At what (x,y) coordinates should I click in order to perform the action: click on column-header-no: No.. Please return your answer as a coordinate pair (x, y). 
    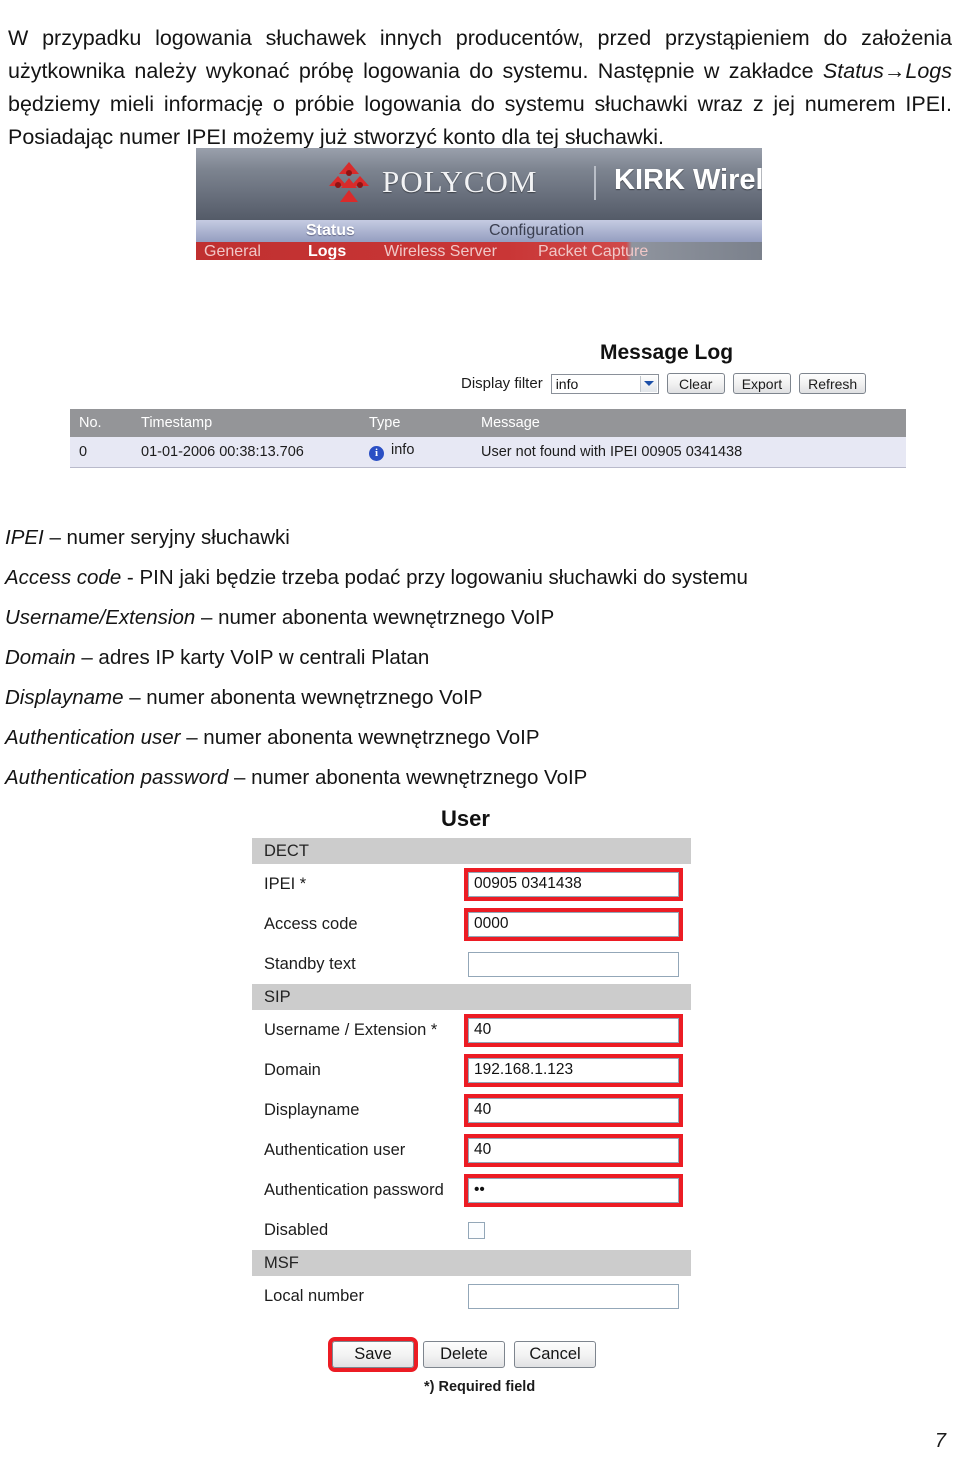
    Looking at the image, I should click on (101, 423).